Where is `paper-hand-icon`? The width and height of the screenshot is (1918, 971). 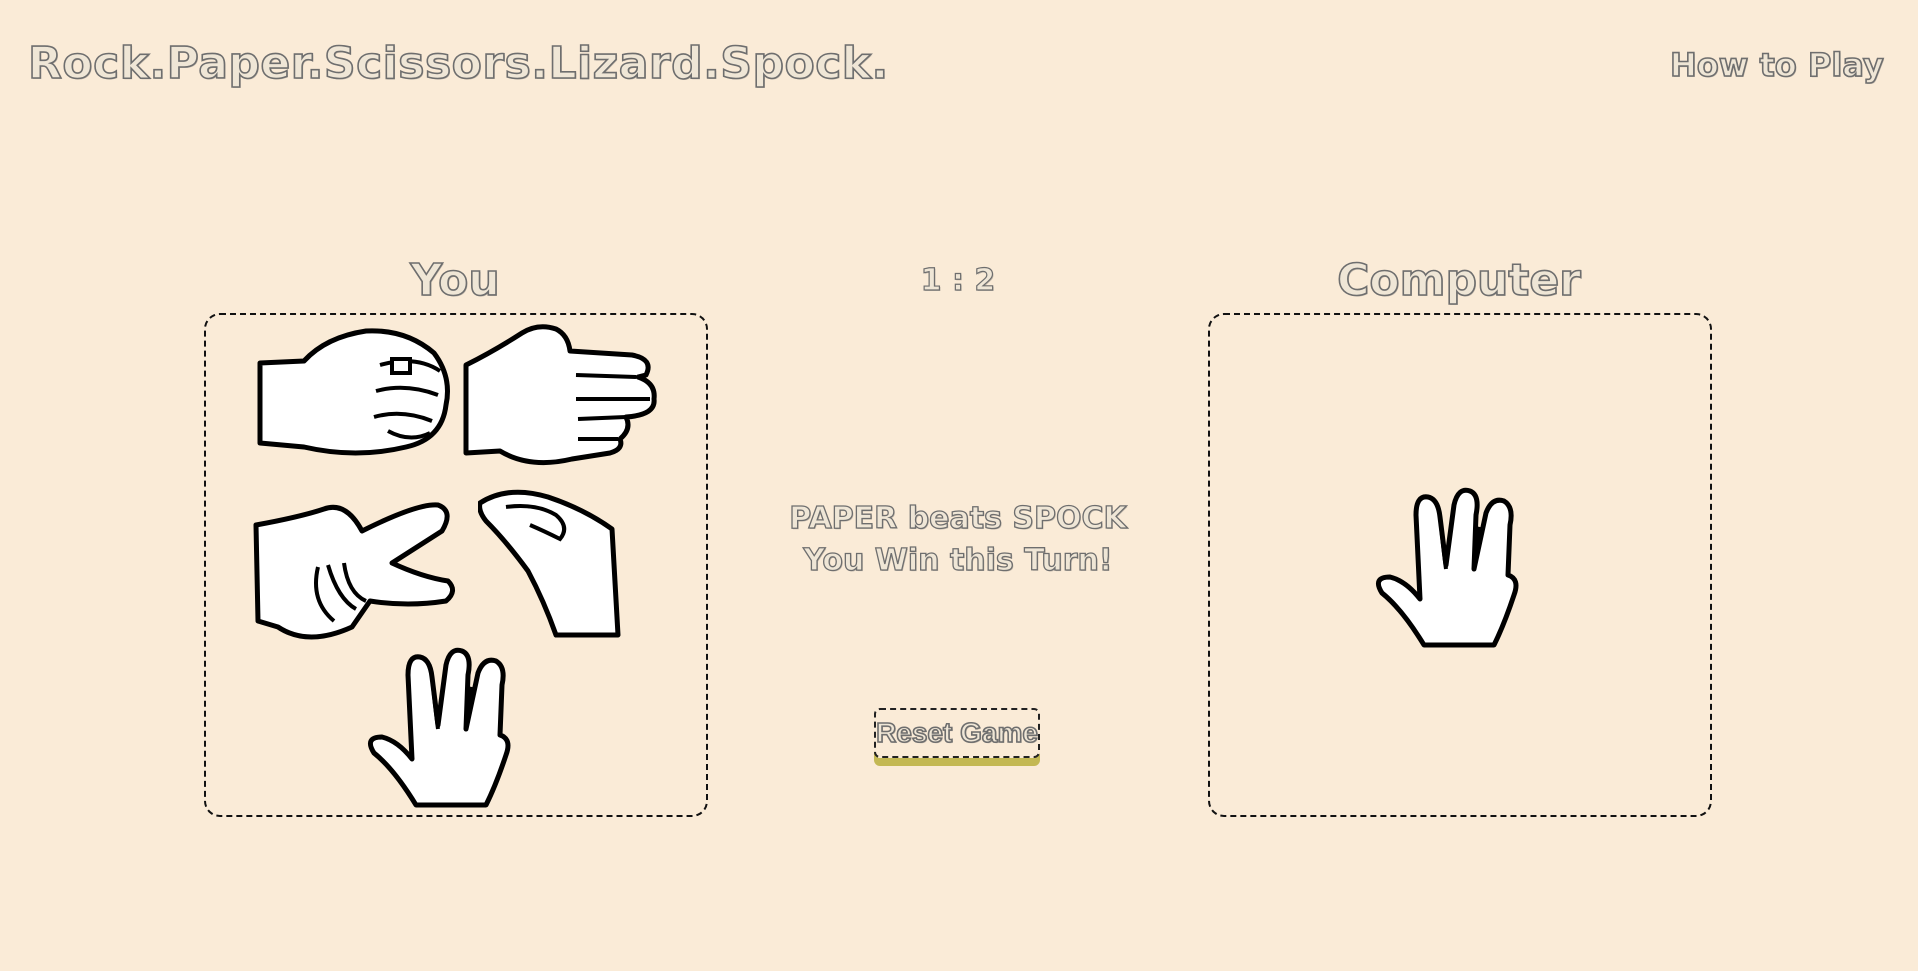 paper-hand-icon is located at coordinates (560, 394).